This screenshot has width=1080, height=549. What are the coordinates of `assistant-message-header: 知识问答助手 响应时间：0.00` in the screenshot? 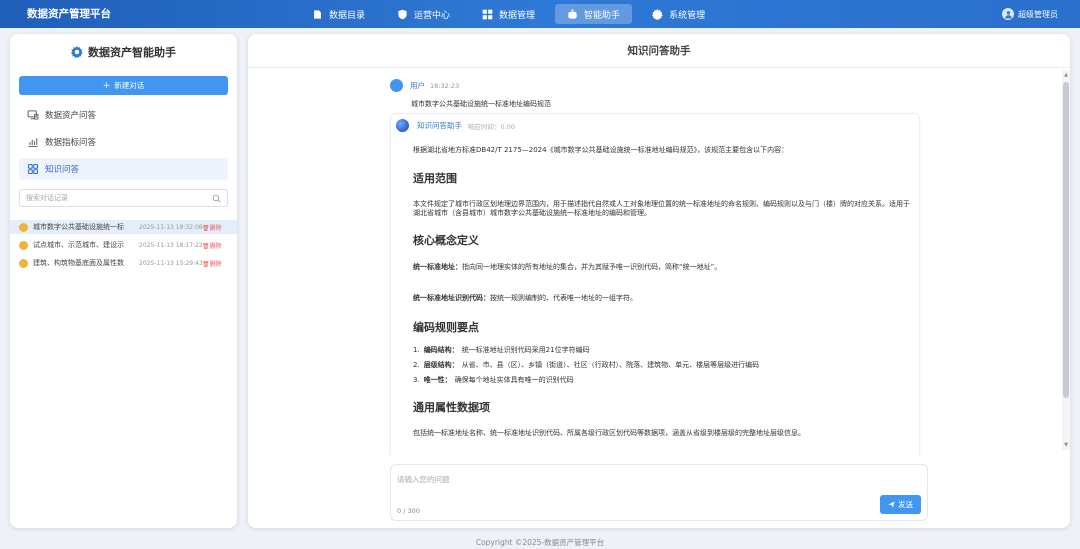 It's located at (455, 125).